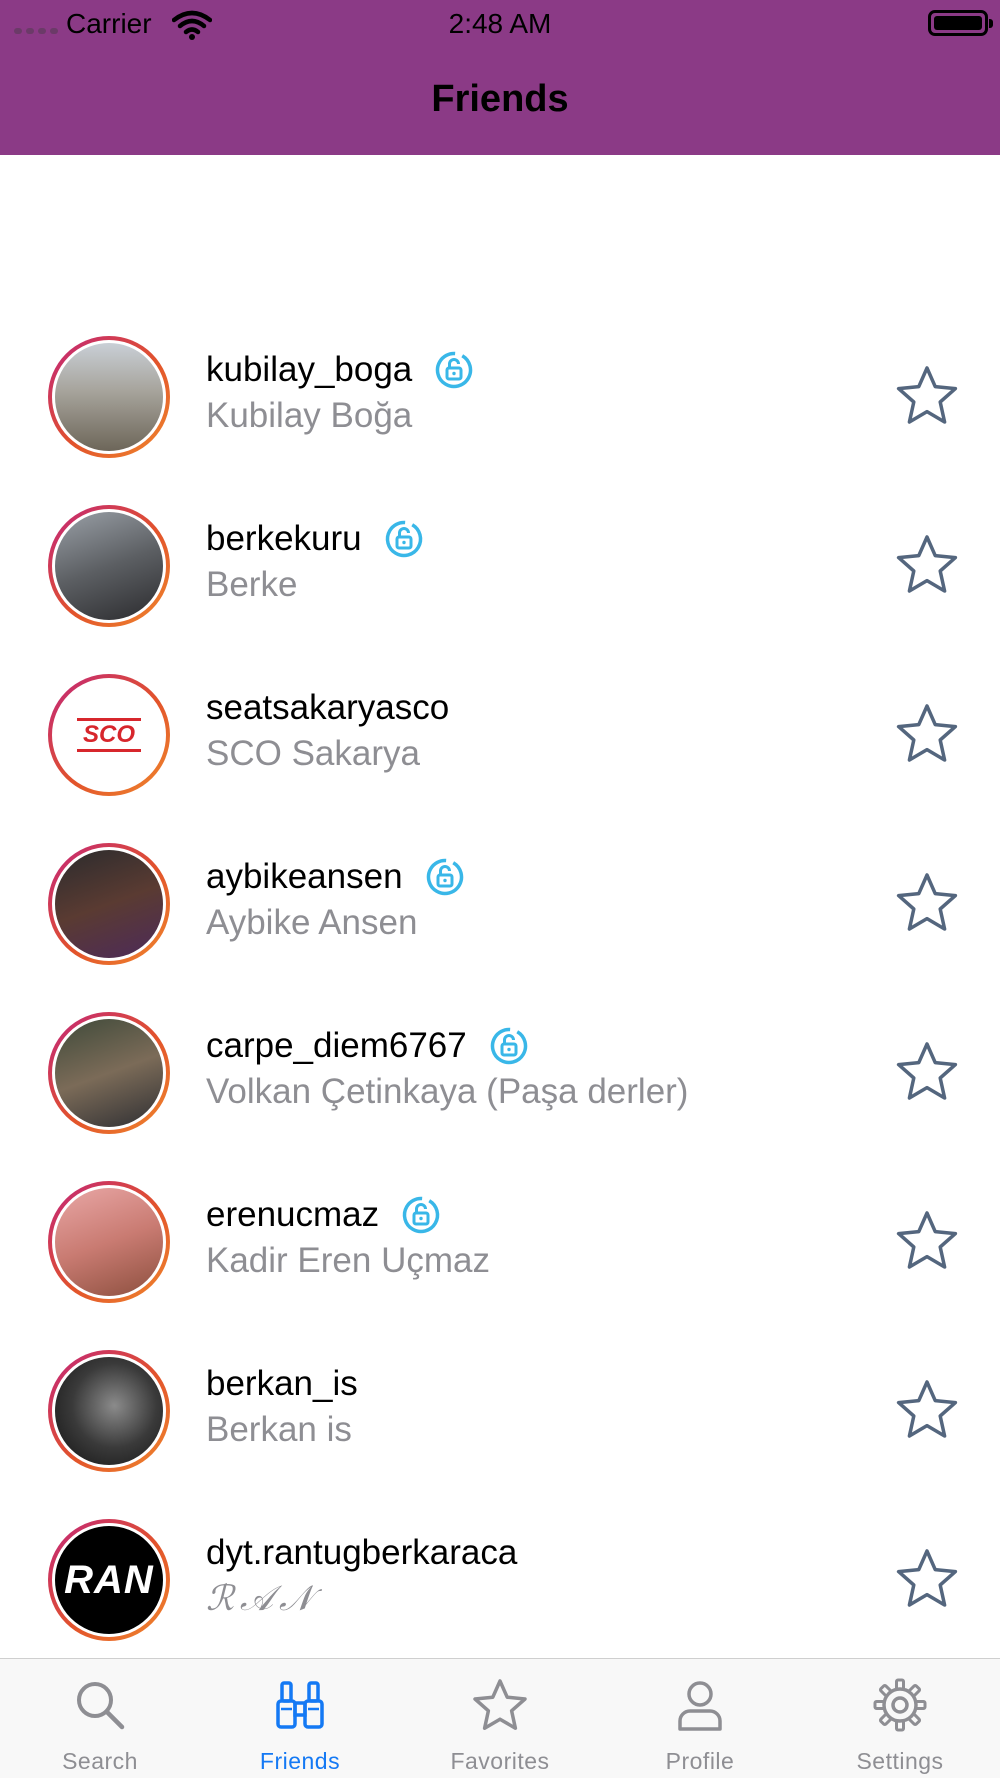  I want to click on person-icon, so click(700, 1698).